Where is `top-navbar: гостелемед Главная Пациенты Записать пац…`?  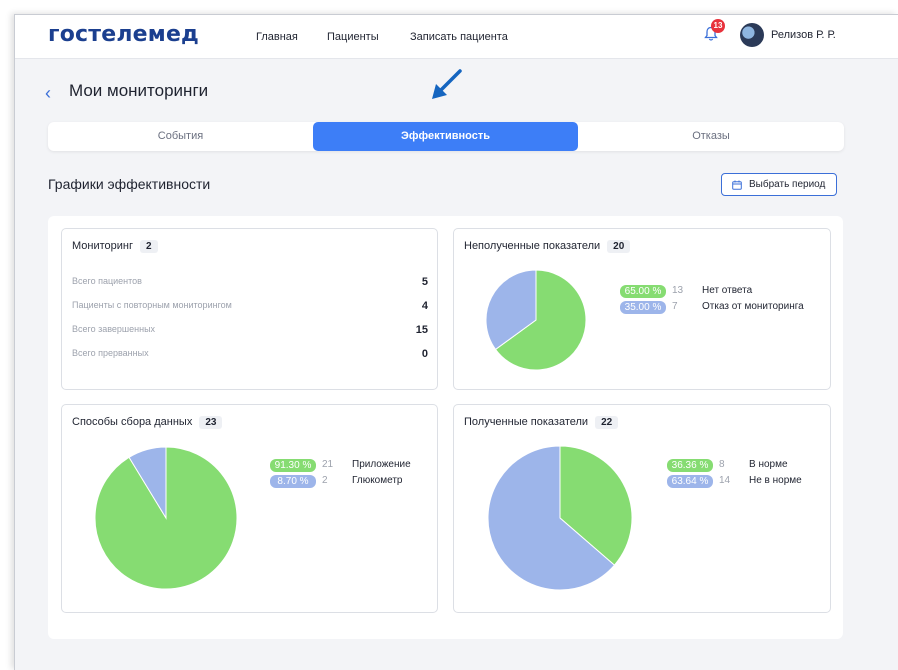 top-navbar: гостелемед Главная Пациенты Записать пац… is located at coordinates (456, 37).